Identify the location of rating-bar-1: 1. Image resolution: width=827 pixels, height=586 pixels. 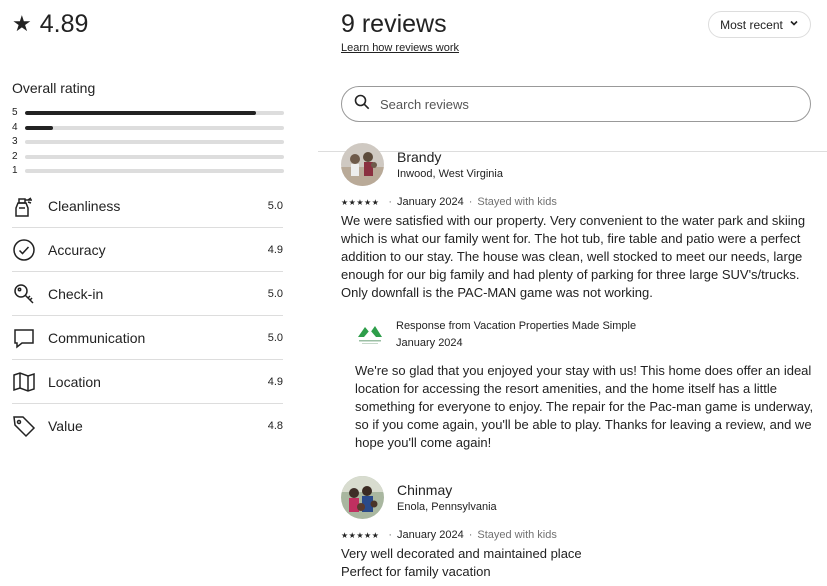
(148, 171).